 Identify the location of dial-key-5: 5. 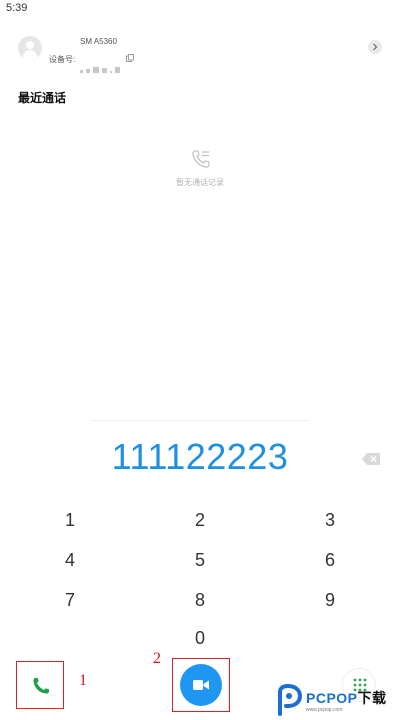
(200, 560).